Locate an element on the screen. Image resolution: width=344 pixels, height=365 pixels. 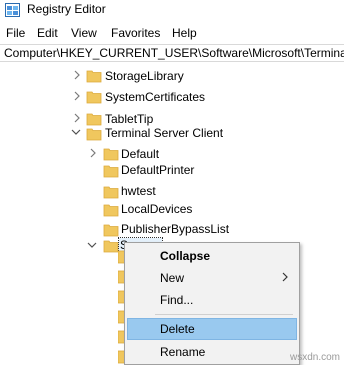
tree-item-storagelibrary: StorageLibrary is located at coordinates (172, 76).